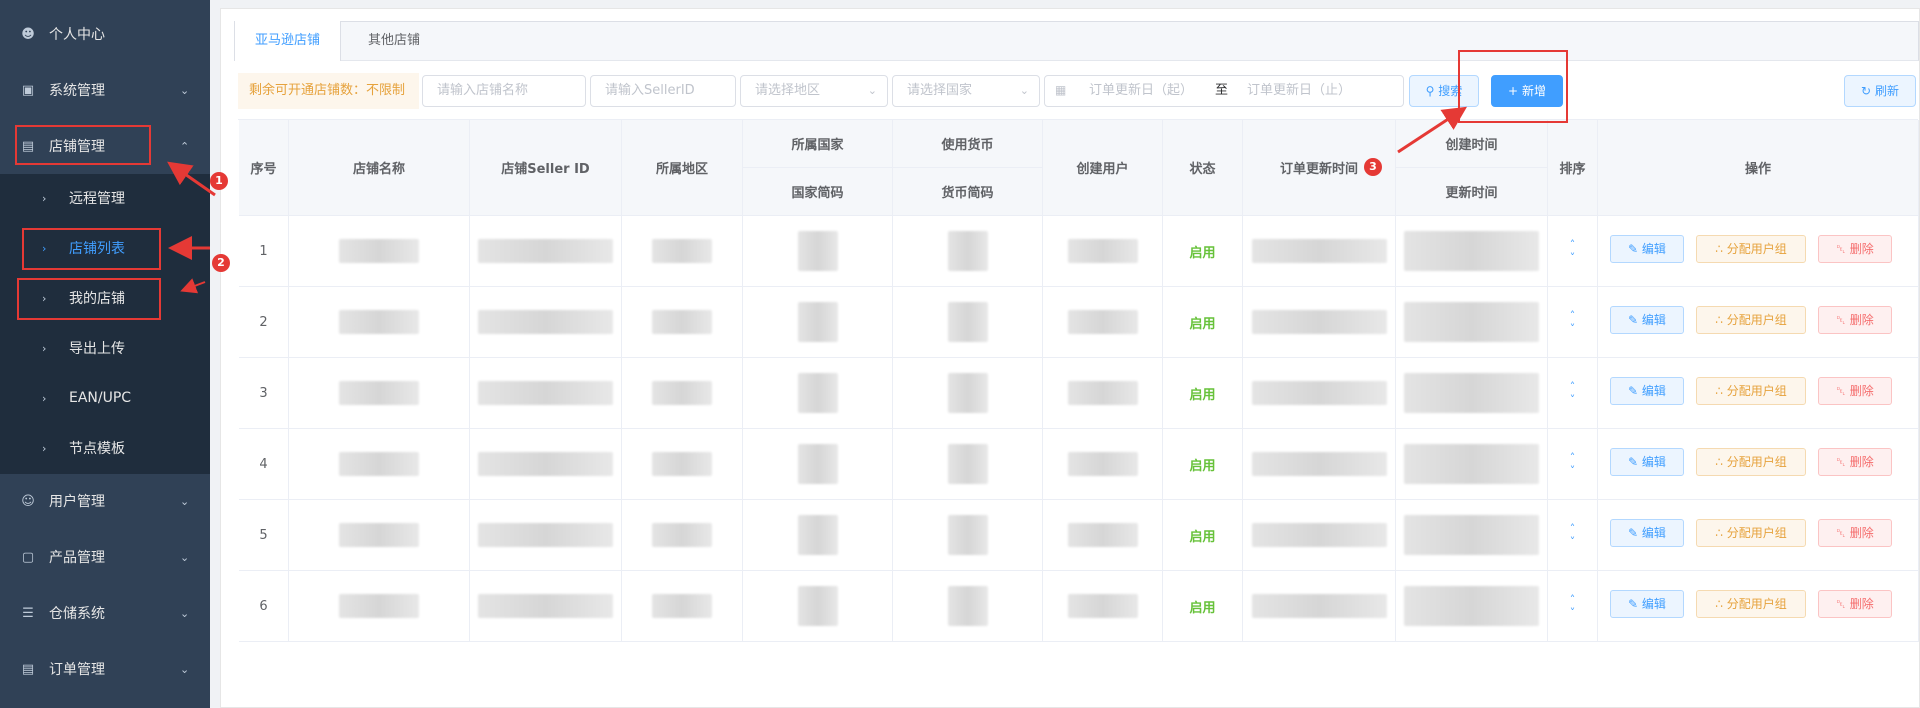 The height and width of the screenshot is (708, 1920). I want to click on sidebar-subitem-node-template: › 节点模板, so click(105, 448).